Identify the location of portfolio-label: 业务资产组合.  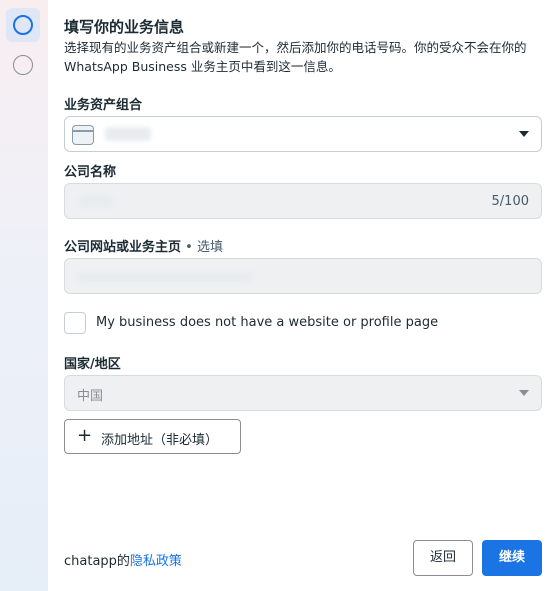
(103, 105).